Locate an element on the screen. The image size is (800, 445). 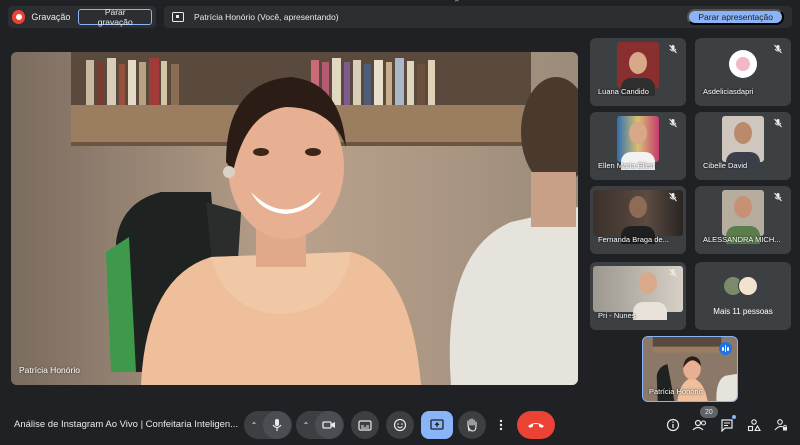
captions-icon is located at coordinates (365, 425).